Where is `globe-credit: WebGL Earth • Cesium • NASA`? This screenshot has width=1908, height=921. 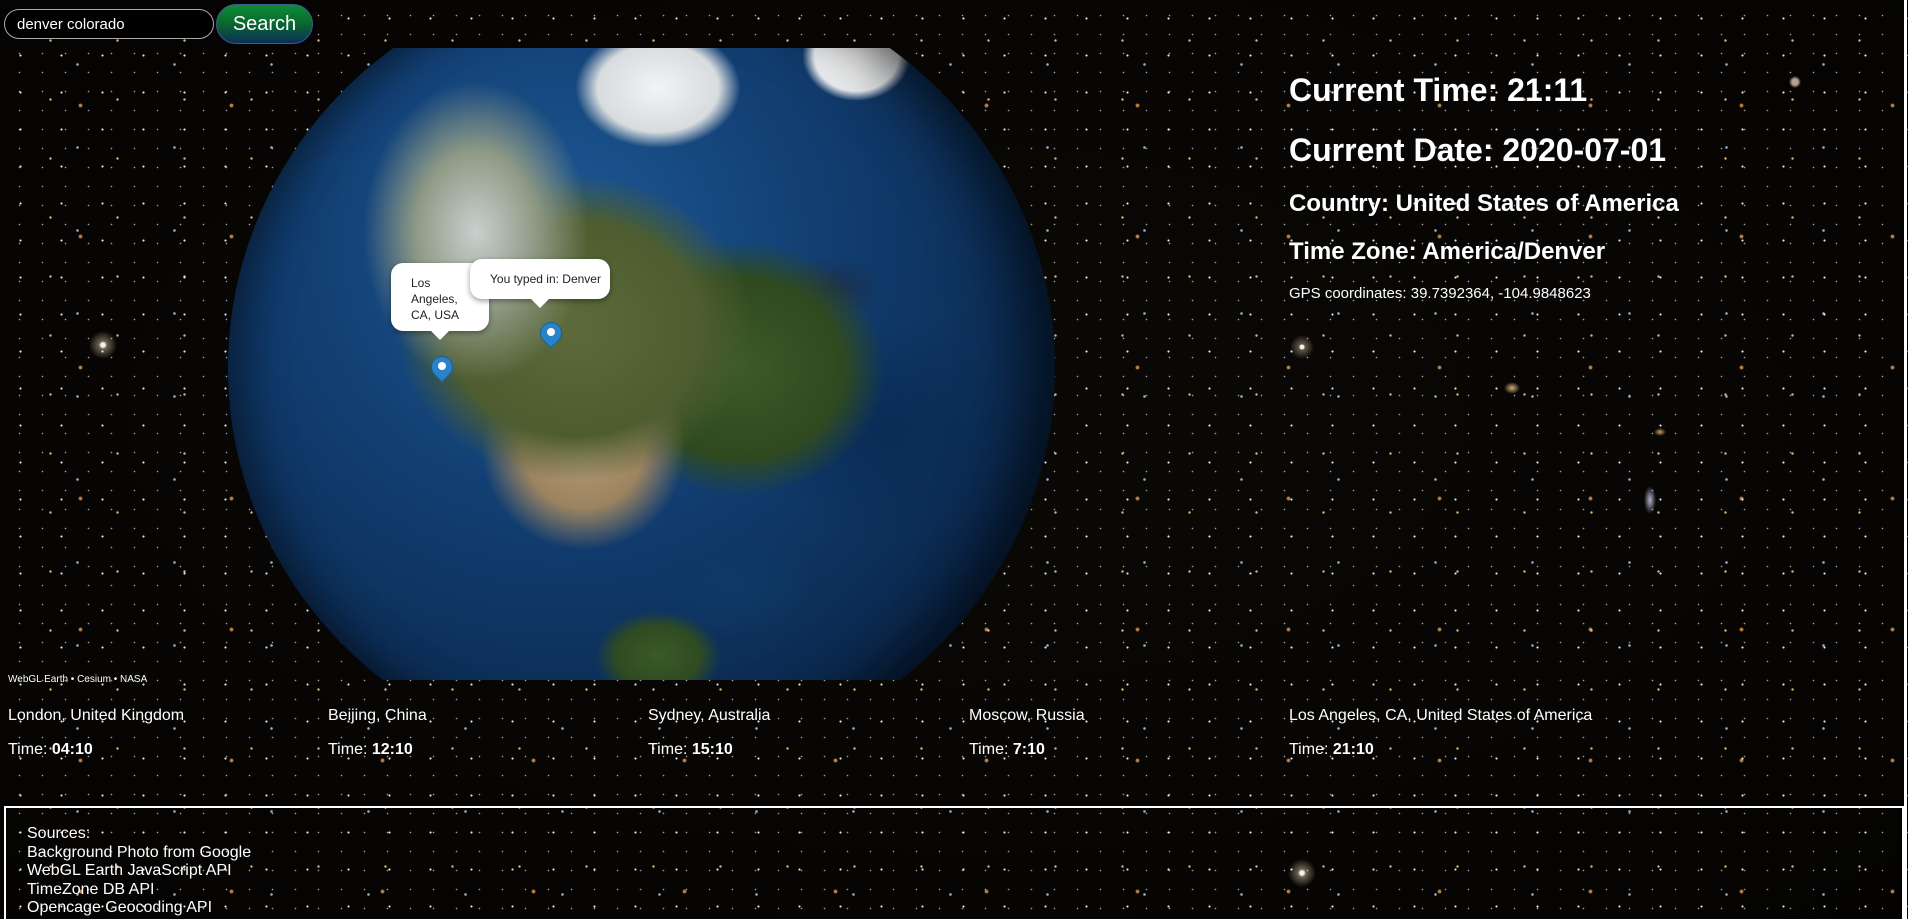 globe-credit: WebGL Earth • Cesium • NASA is located at coordinates (77, 679).